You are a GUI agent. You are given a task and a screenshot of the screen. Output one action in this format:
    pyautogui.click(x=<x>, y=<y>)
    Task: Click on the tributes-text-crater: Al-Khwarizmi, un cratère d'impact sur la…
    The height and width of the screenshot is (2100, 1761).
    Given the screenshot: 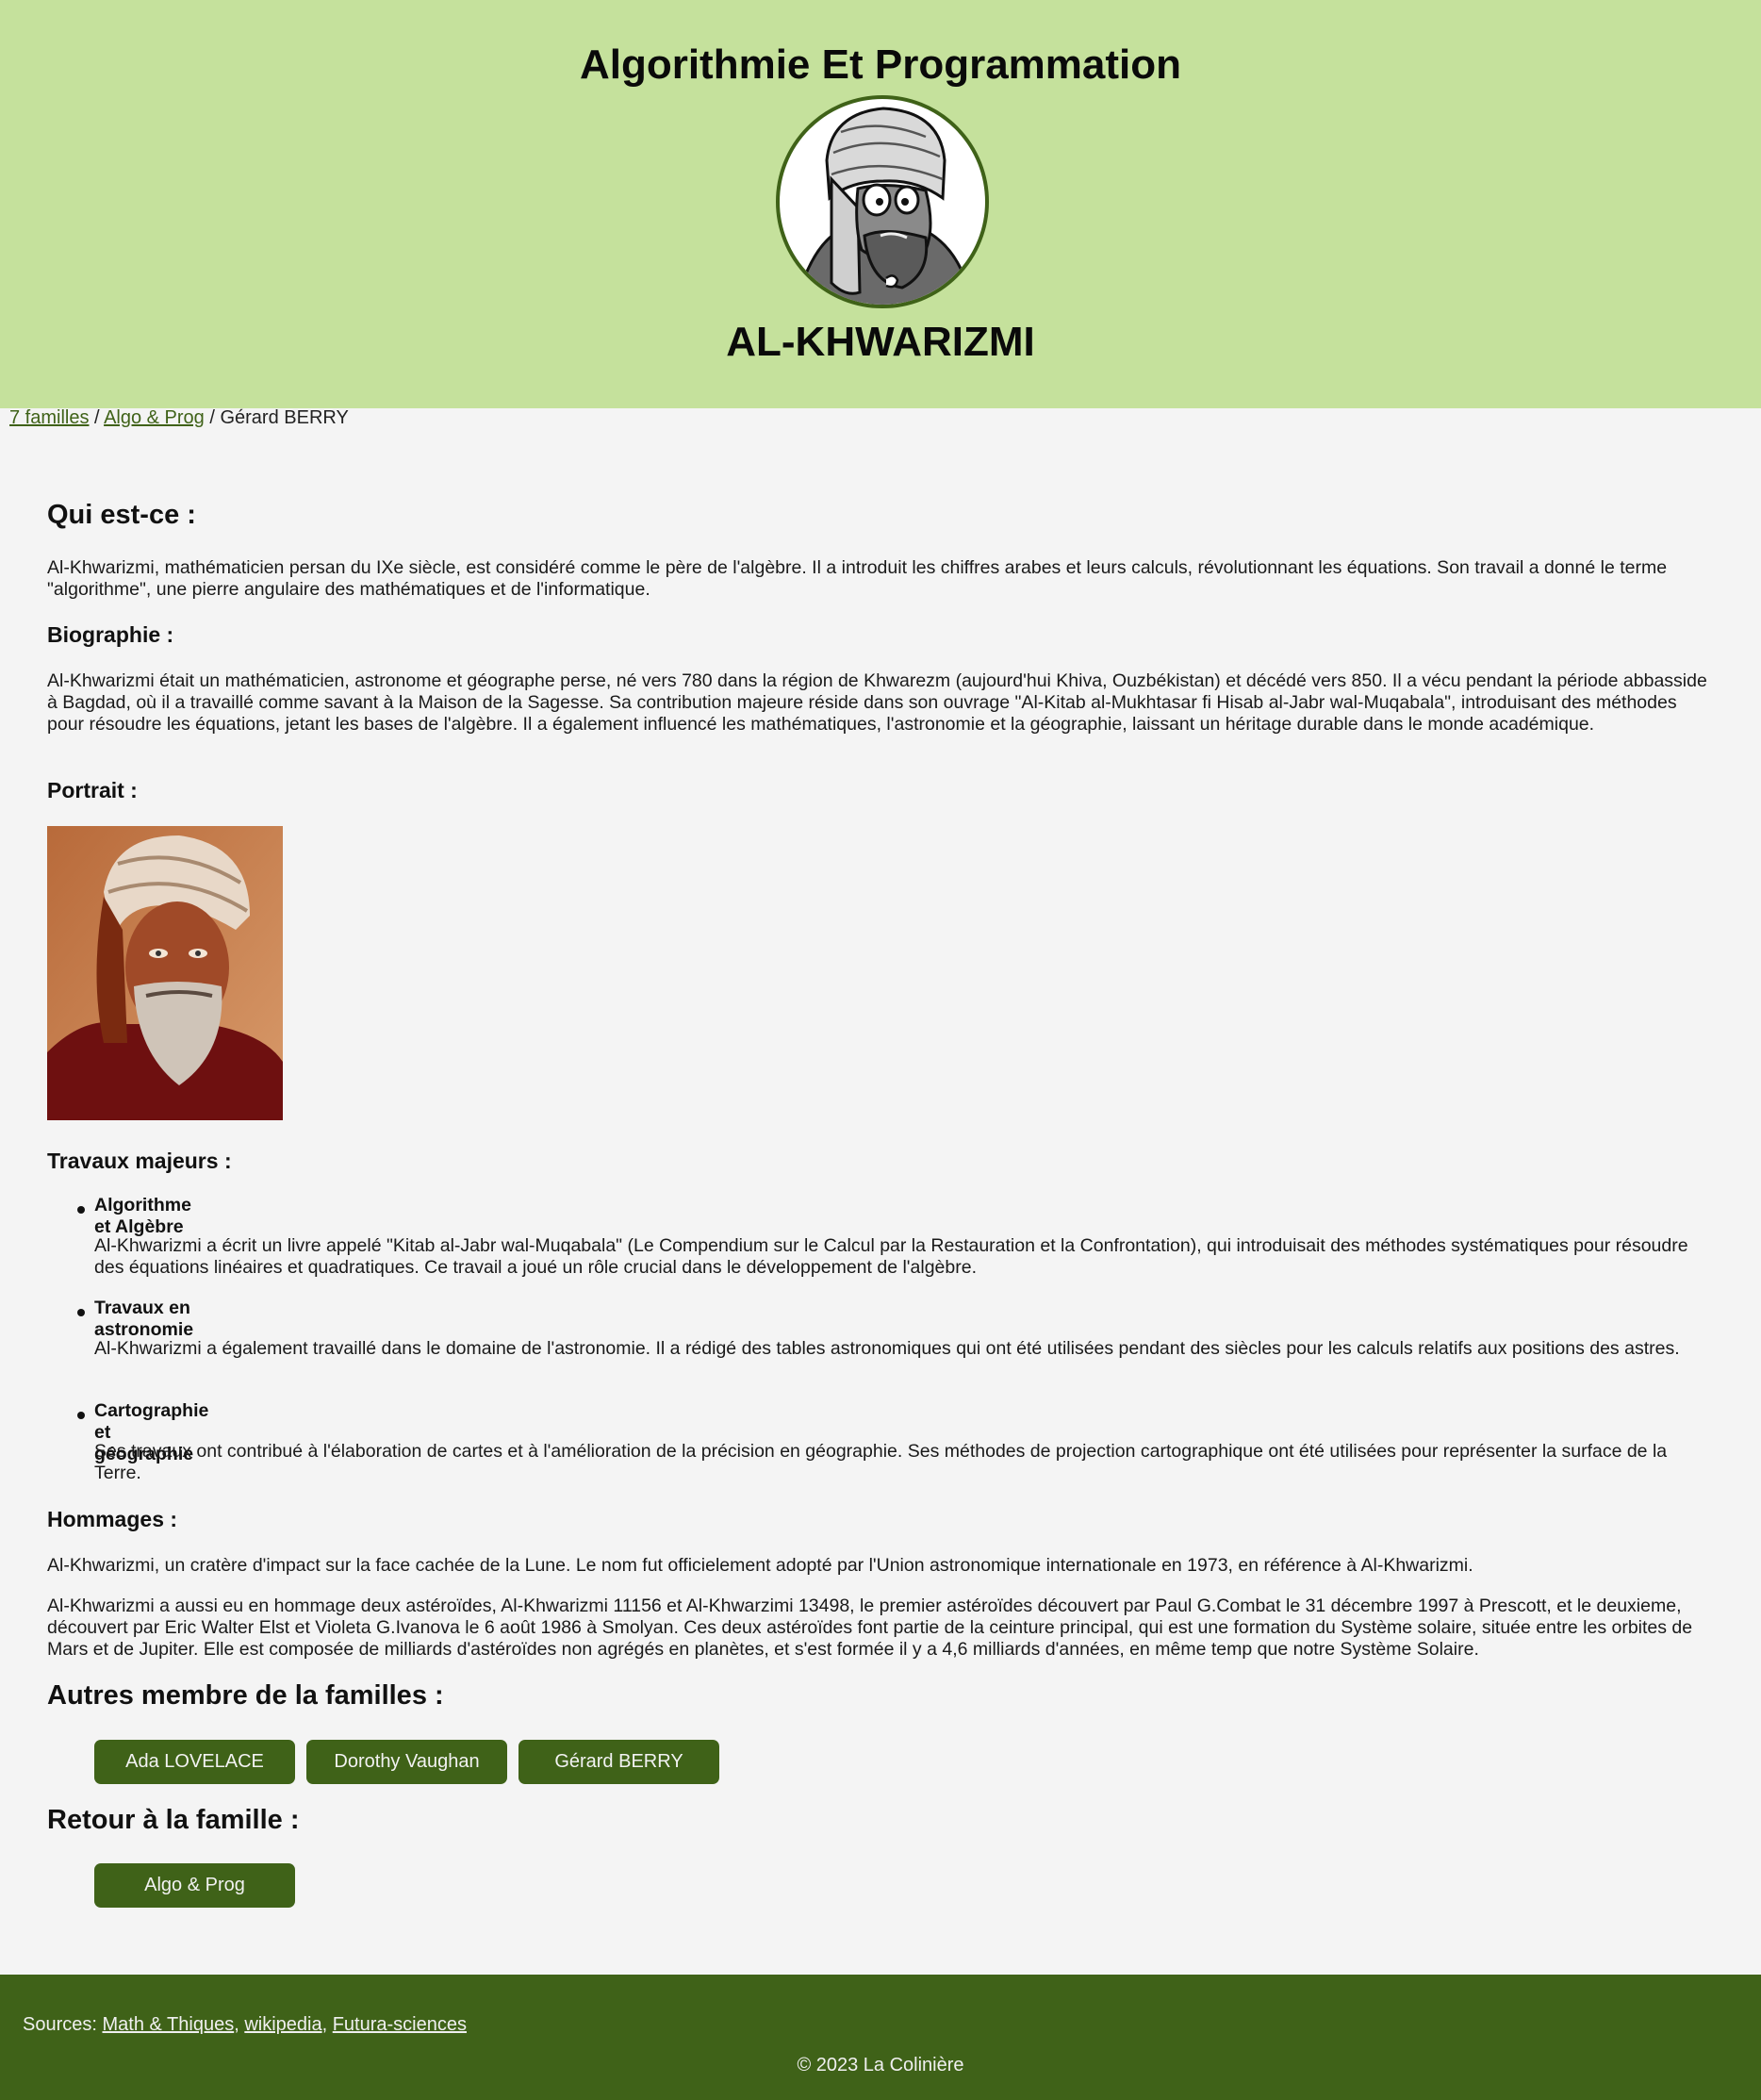 What is the action you would take?
    pyautogui.click(x=760, y=1566)
    